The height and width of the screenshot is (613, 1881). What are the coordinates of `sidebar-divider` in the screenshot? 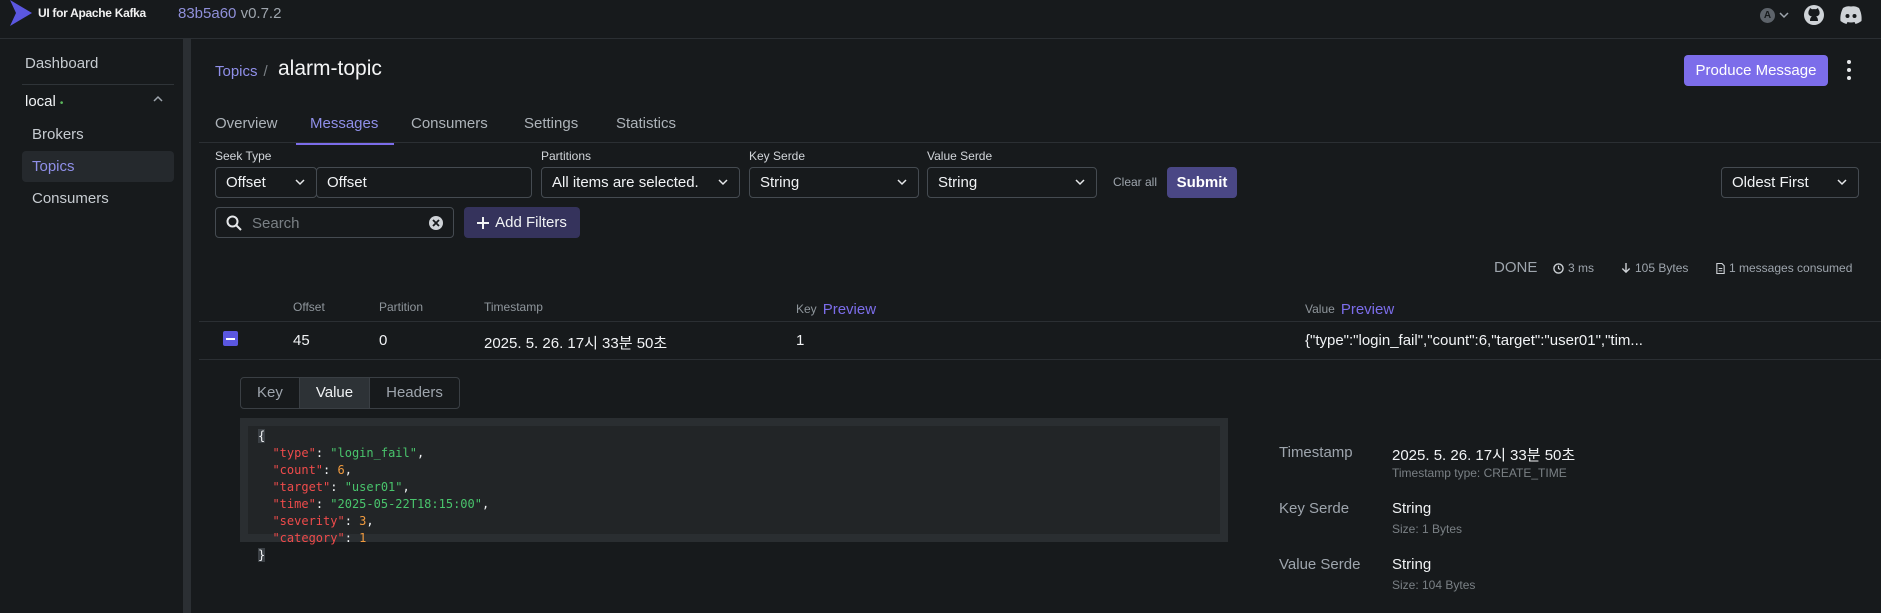 It's located at (98, 84).